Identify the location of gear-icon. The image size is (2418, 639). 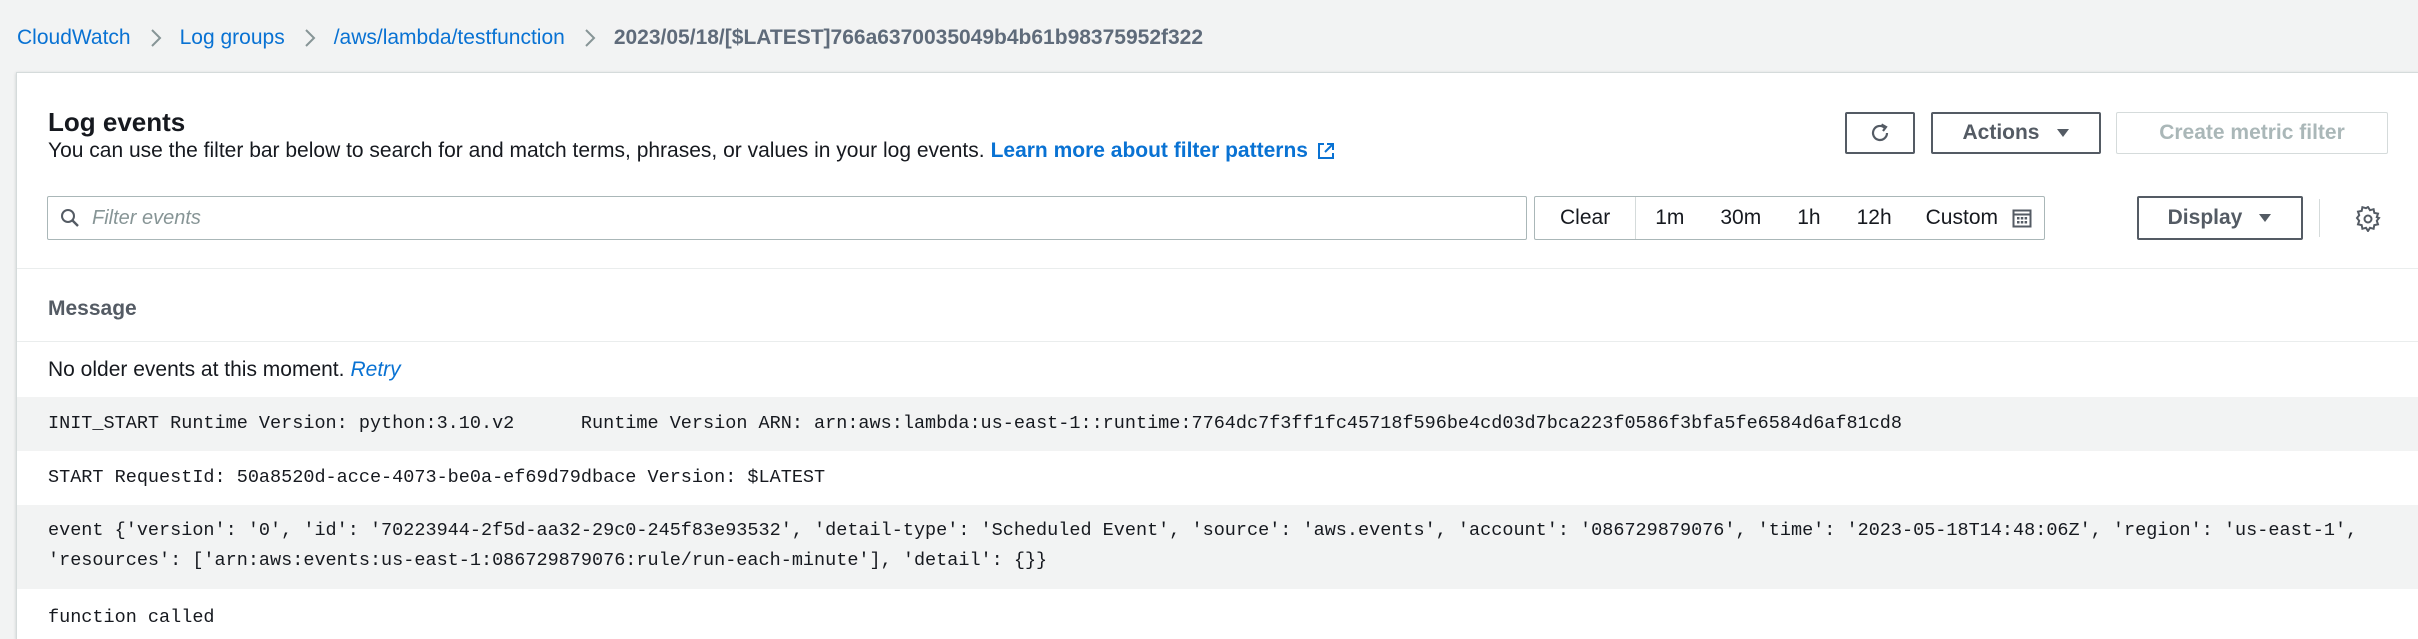
(2368, 219).